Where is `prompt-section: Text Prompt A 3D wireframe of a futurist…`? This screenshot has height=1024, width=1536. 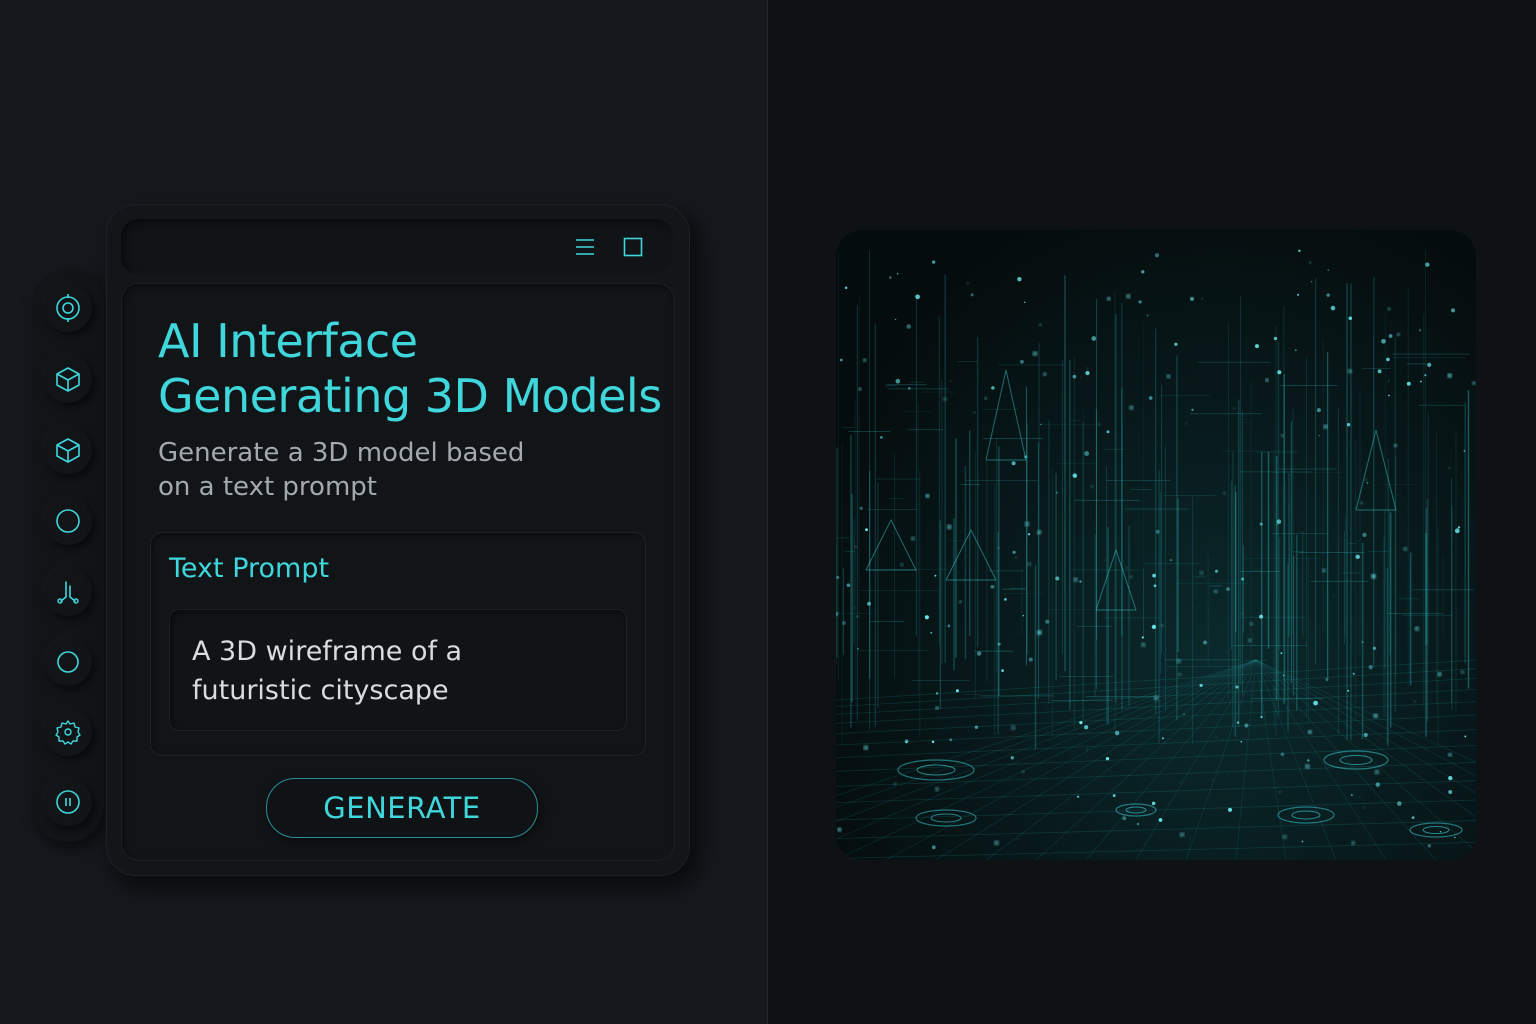
prompt-section: Text Prompt A 3D wireframe of a futurist… is located at coordinates (398, 644).